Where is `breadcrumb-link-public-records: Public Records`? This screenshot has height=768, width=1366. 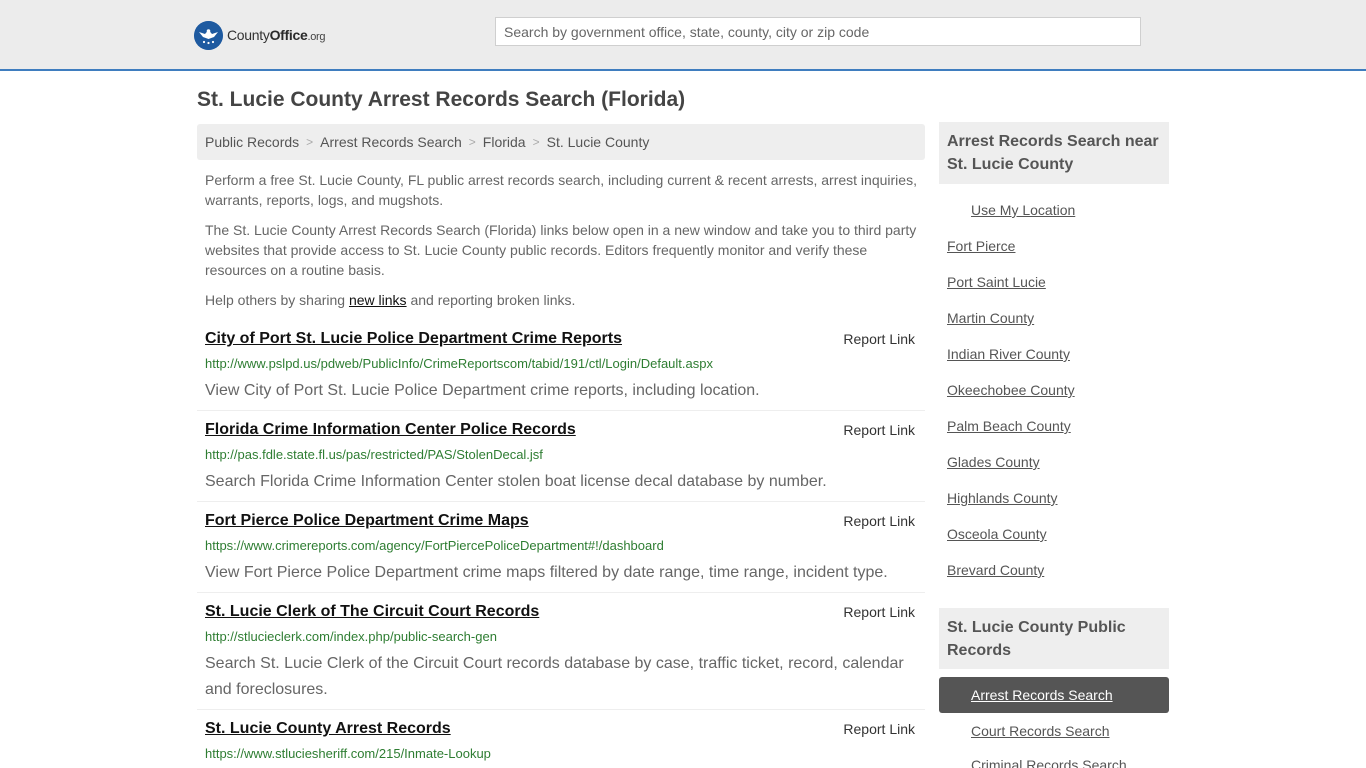 breadcrumb-link-public-records: Public Records is located at coordinates (252, 142).